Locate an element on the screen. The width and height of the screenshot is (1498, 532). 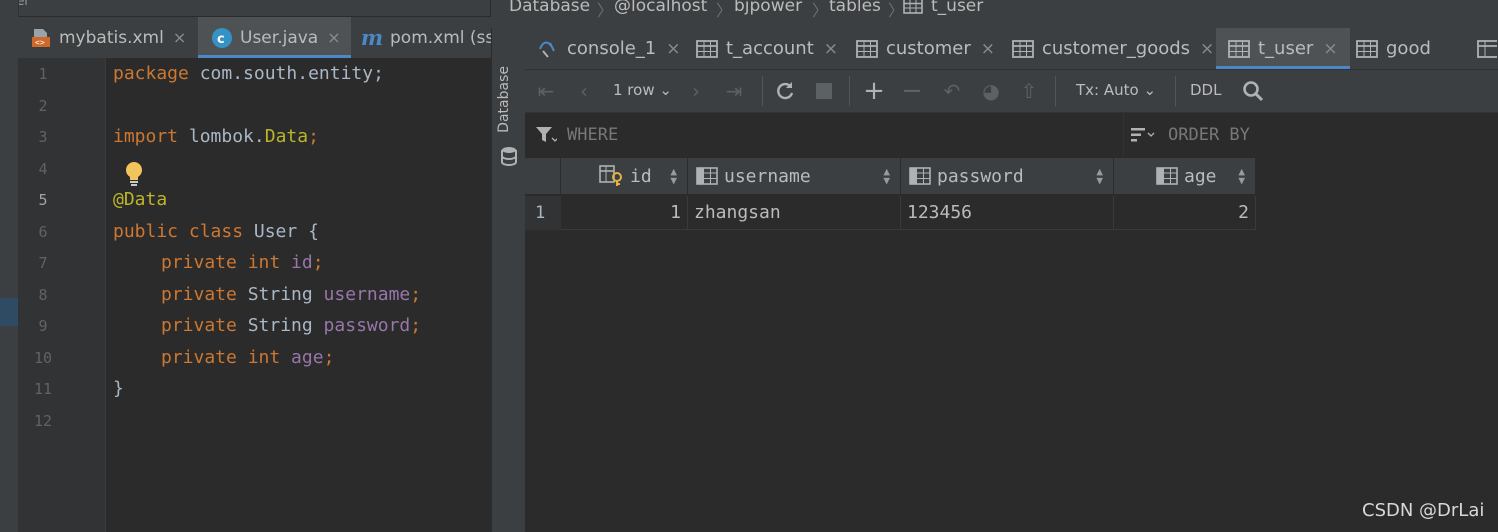
column-header-password: password ▲ ▼ is located at coordinates (1007, 176).